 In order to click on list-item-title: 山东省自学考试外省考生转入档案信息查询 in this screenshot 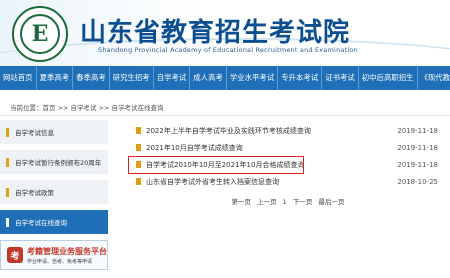, I will do `click(212, 182)`.